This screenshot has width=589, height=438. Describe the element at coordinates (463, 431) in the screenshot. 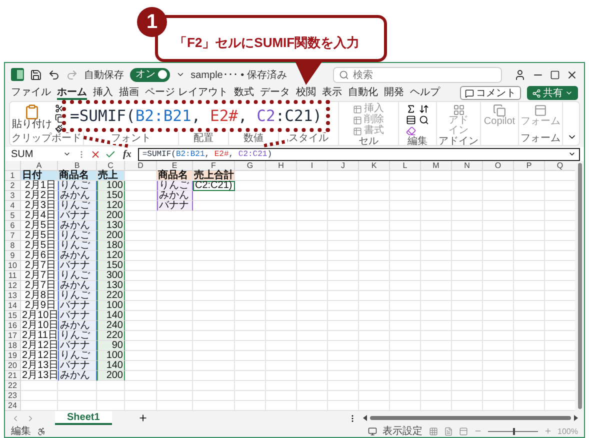

I see `page-break-icon` at that location.